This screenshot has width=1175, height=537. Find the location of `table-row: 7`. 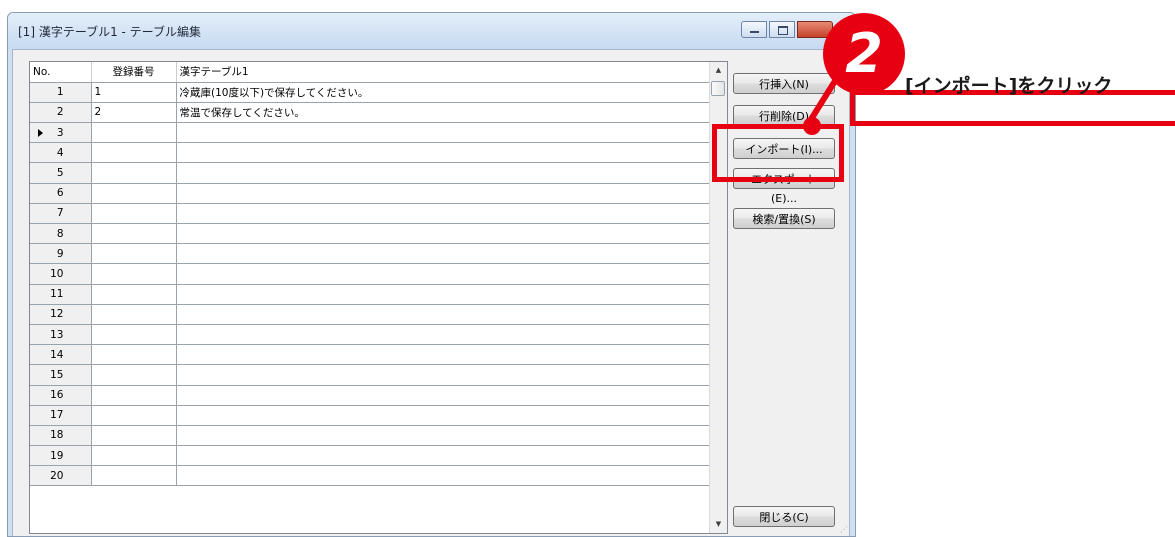

table-row: 7 is located at coordinates (370, 214).